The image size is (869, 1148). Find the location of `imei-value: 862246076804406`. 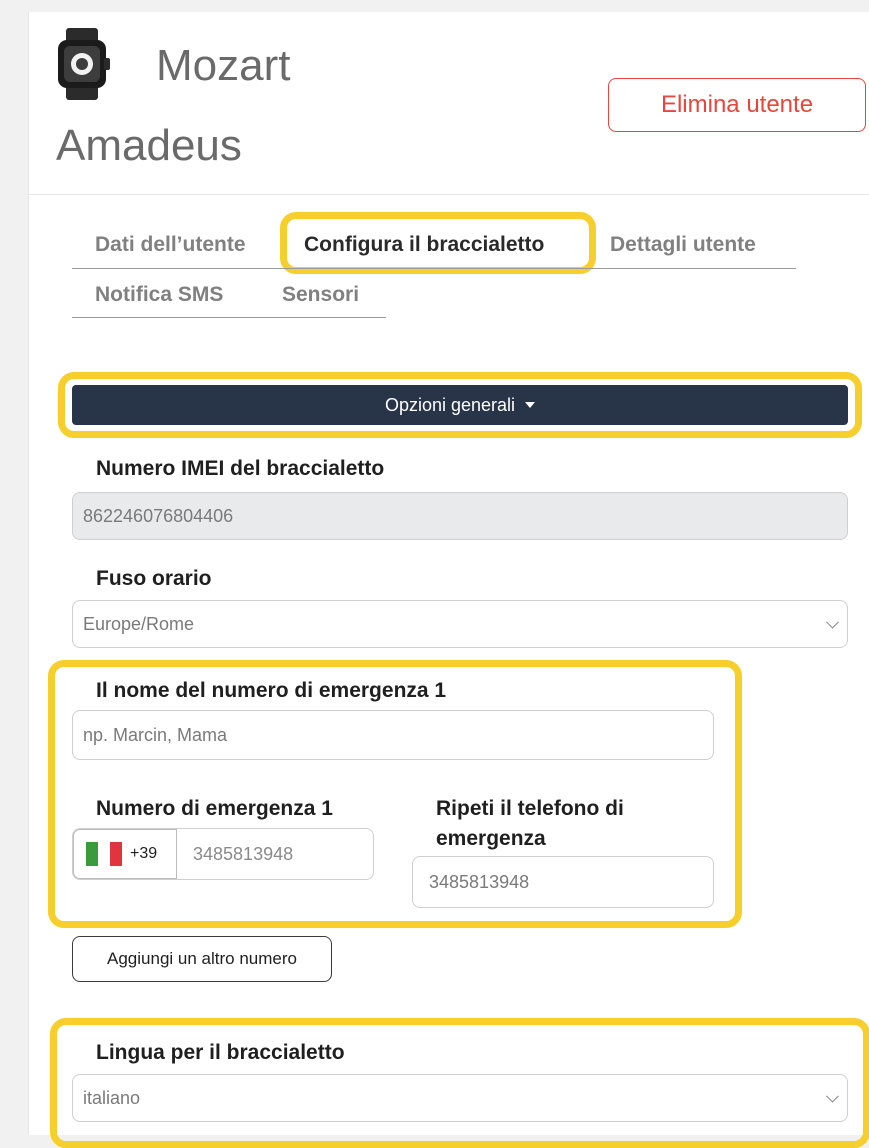

imei-value: 862246076804406 is located at coordinates (158, 515).